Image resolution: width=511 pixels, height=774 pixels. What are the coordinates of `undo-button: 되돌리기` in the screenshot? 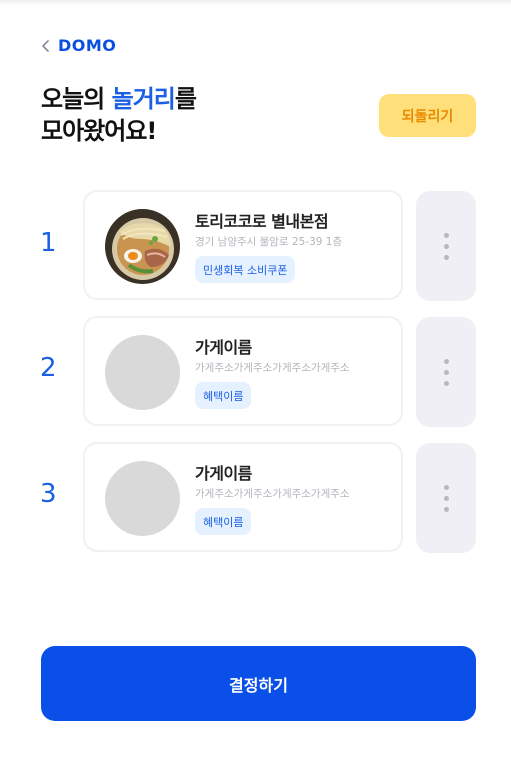 It's located at (427, 115).